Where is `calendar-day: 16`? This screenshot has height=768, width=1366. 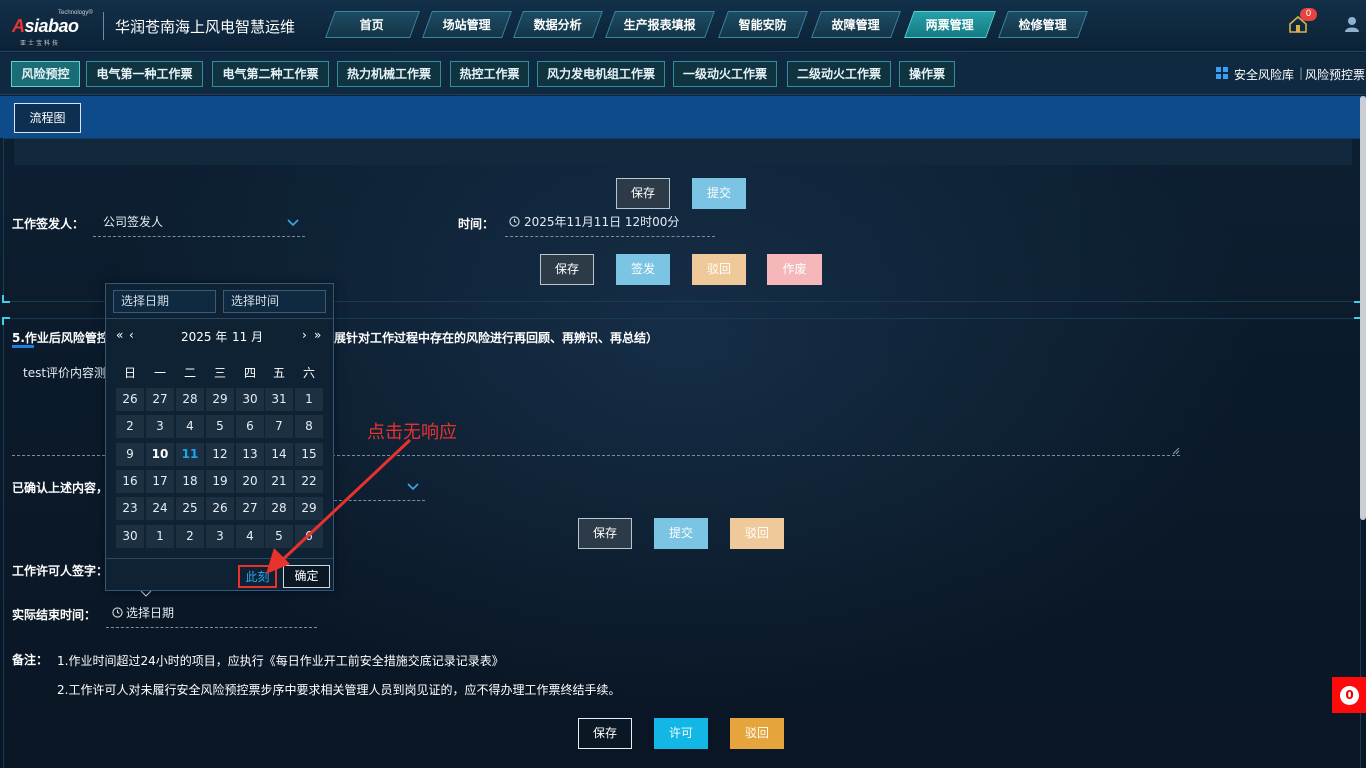
calendar-day: 16 is located at coordinates (130, 481).